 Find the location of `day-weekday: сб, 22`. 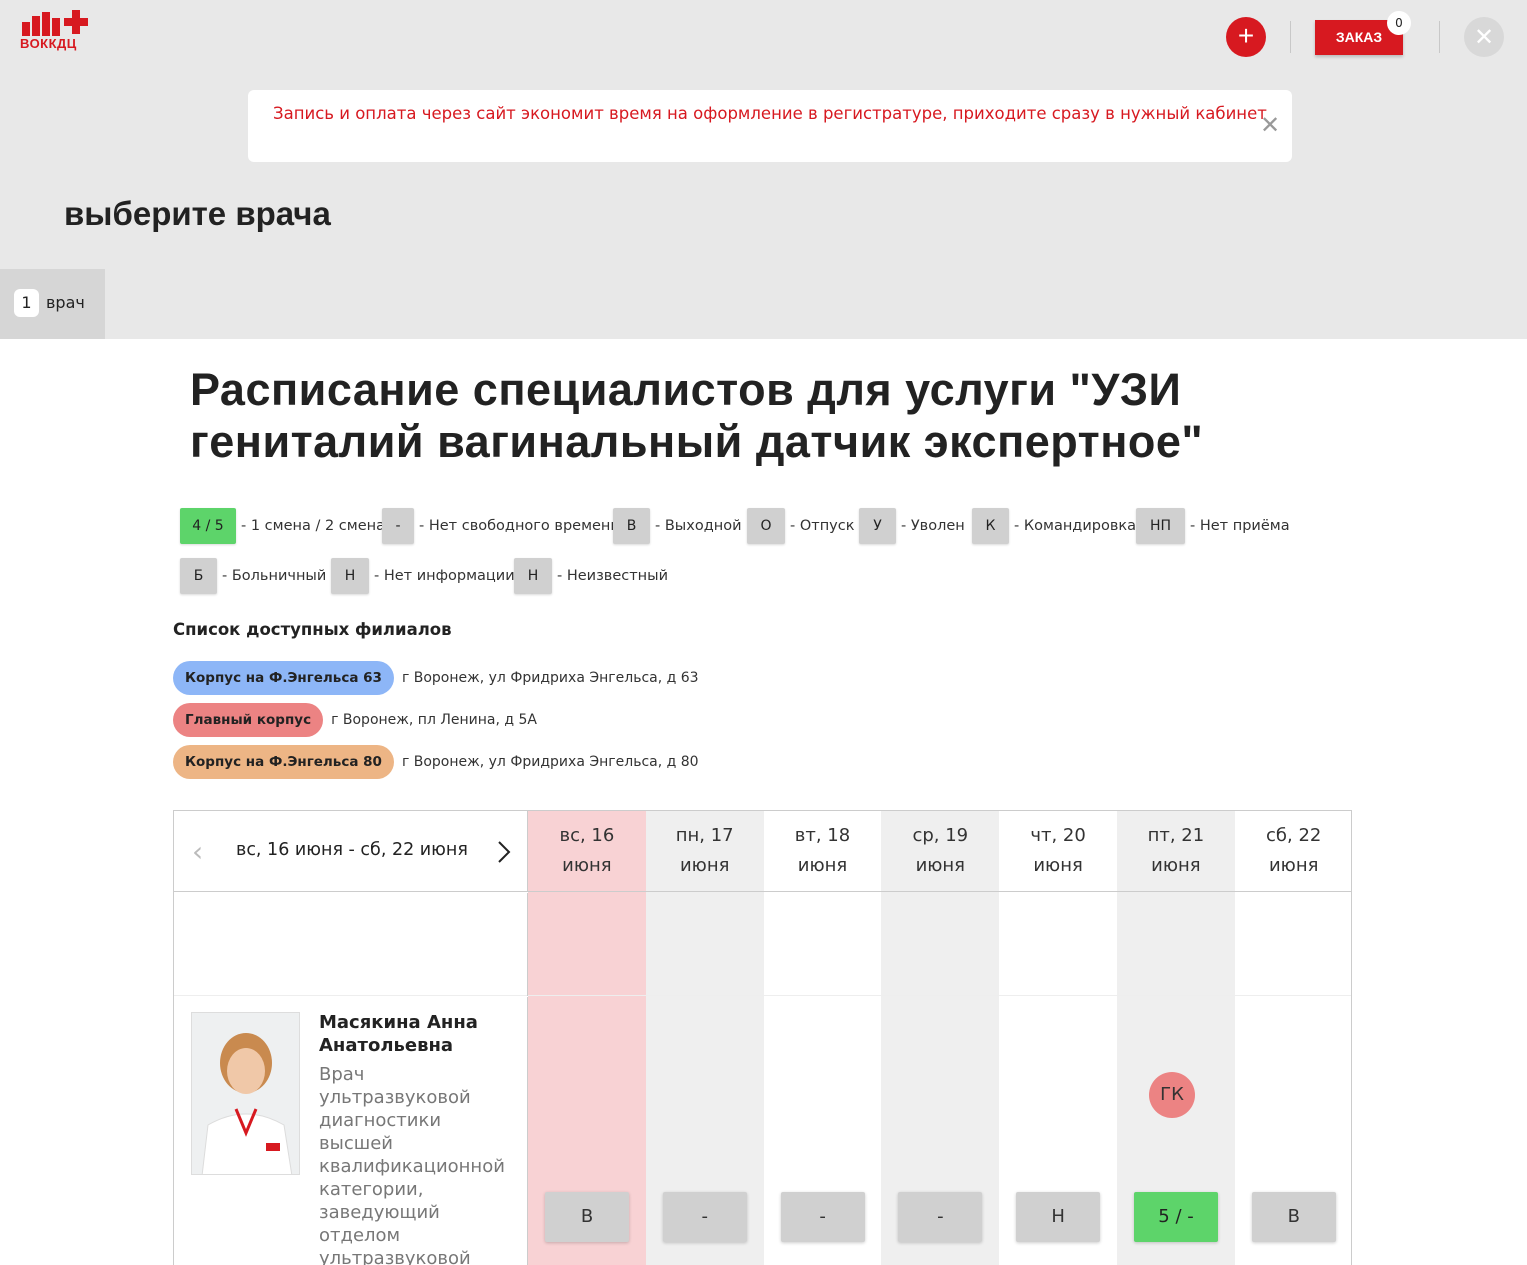

day-weekday: сб, 22 is located at coordinates (1294, 835).